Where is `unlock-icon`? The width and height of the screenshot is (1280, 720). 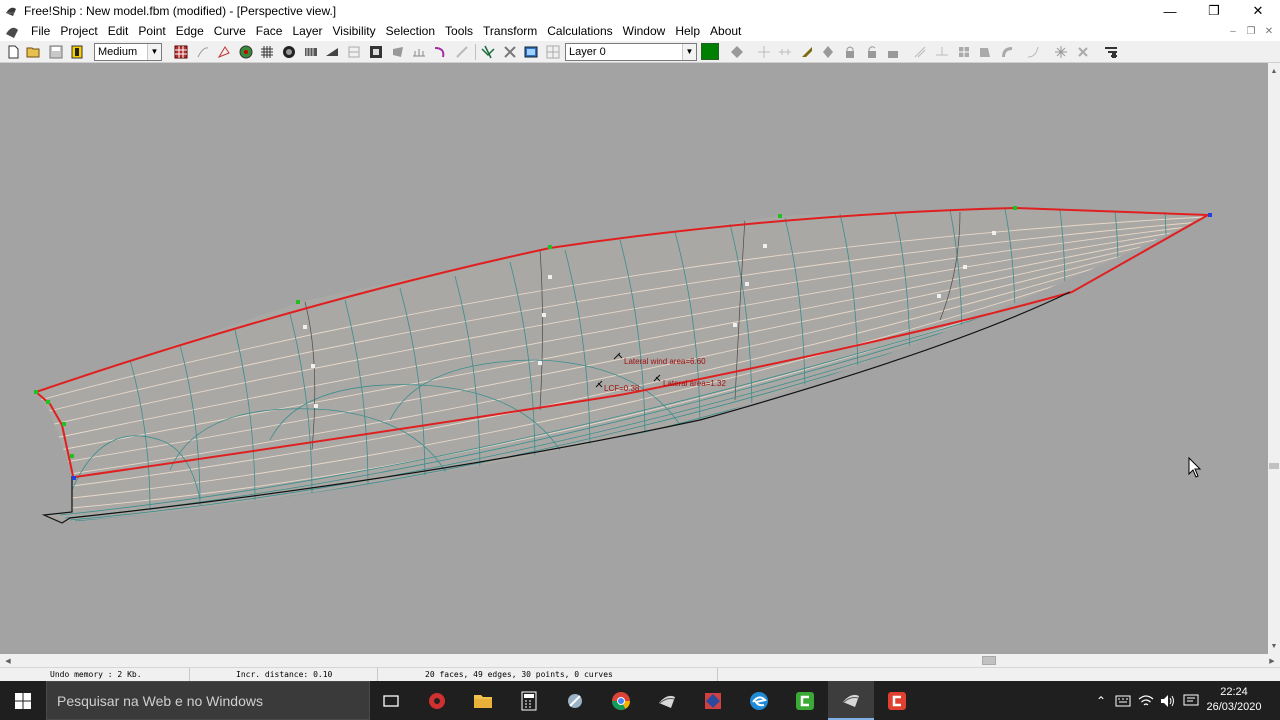
unlock-icon is located at coordinates (872, 52).